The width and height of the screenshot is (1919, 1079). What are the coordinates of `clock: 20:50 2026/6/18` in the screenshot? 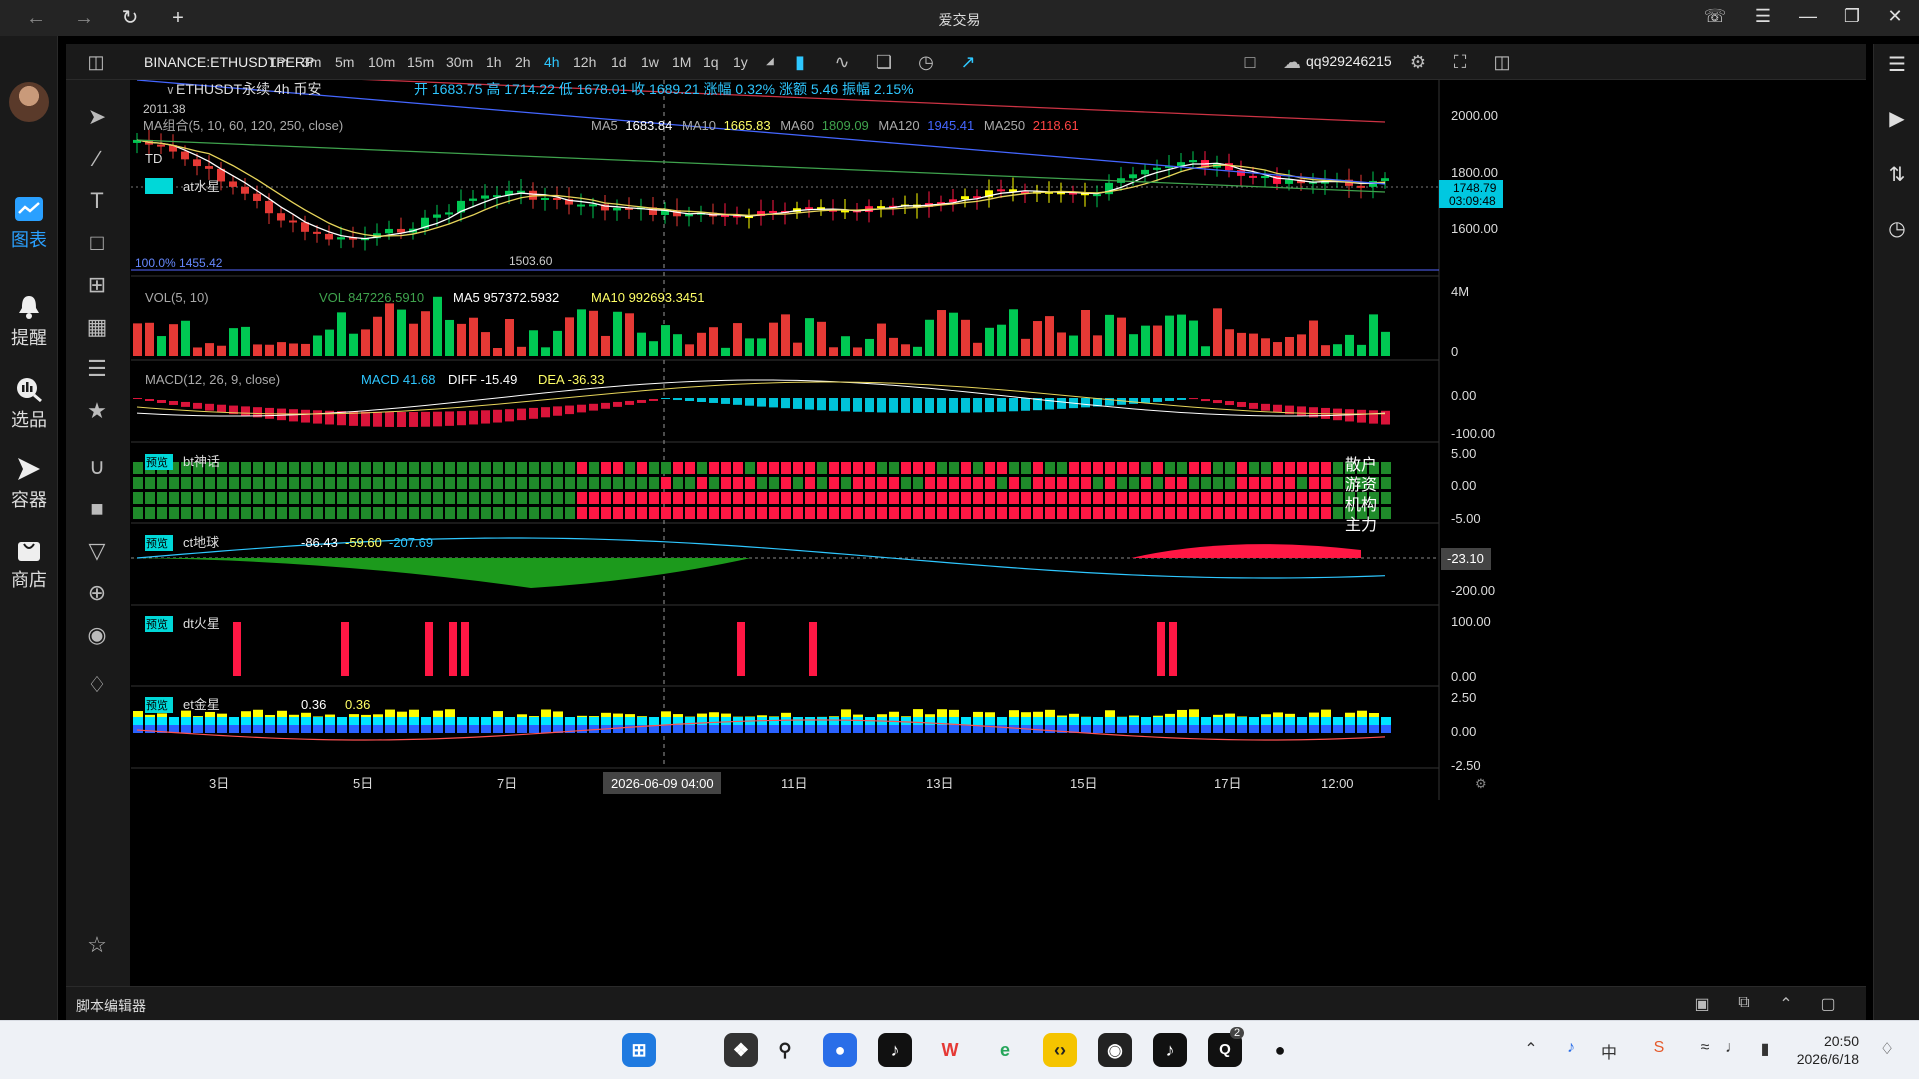 It's located at (1828, 1050).